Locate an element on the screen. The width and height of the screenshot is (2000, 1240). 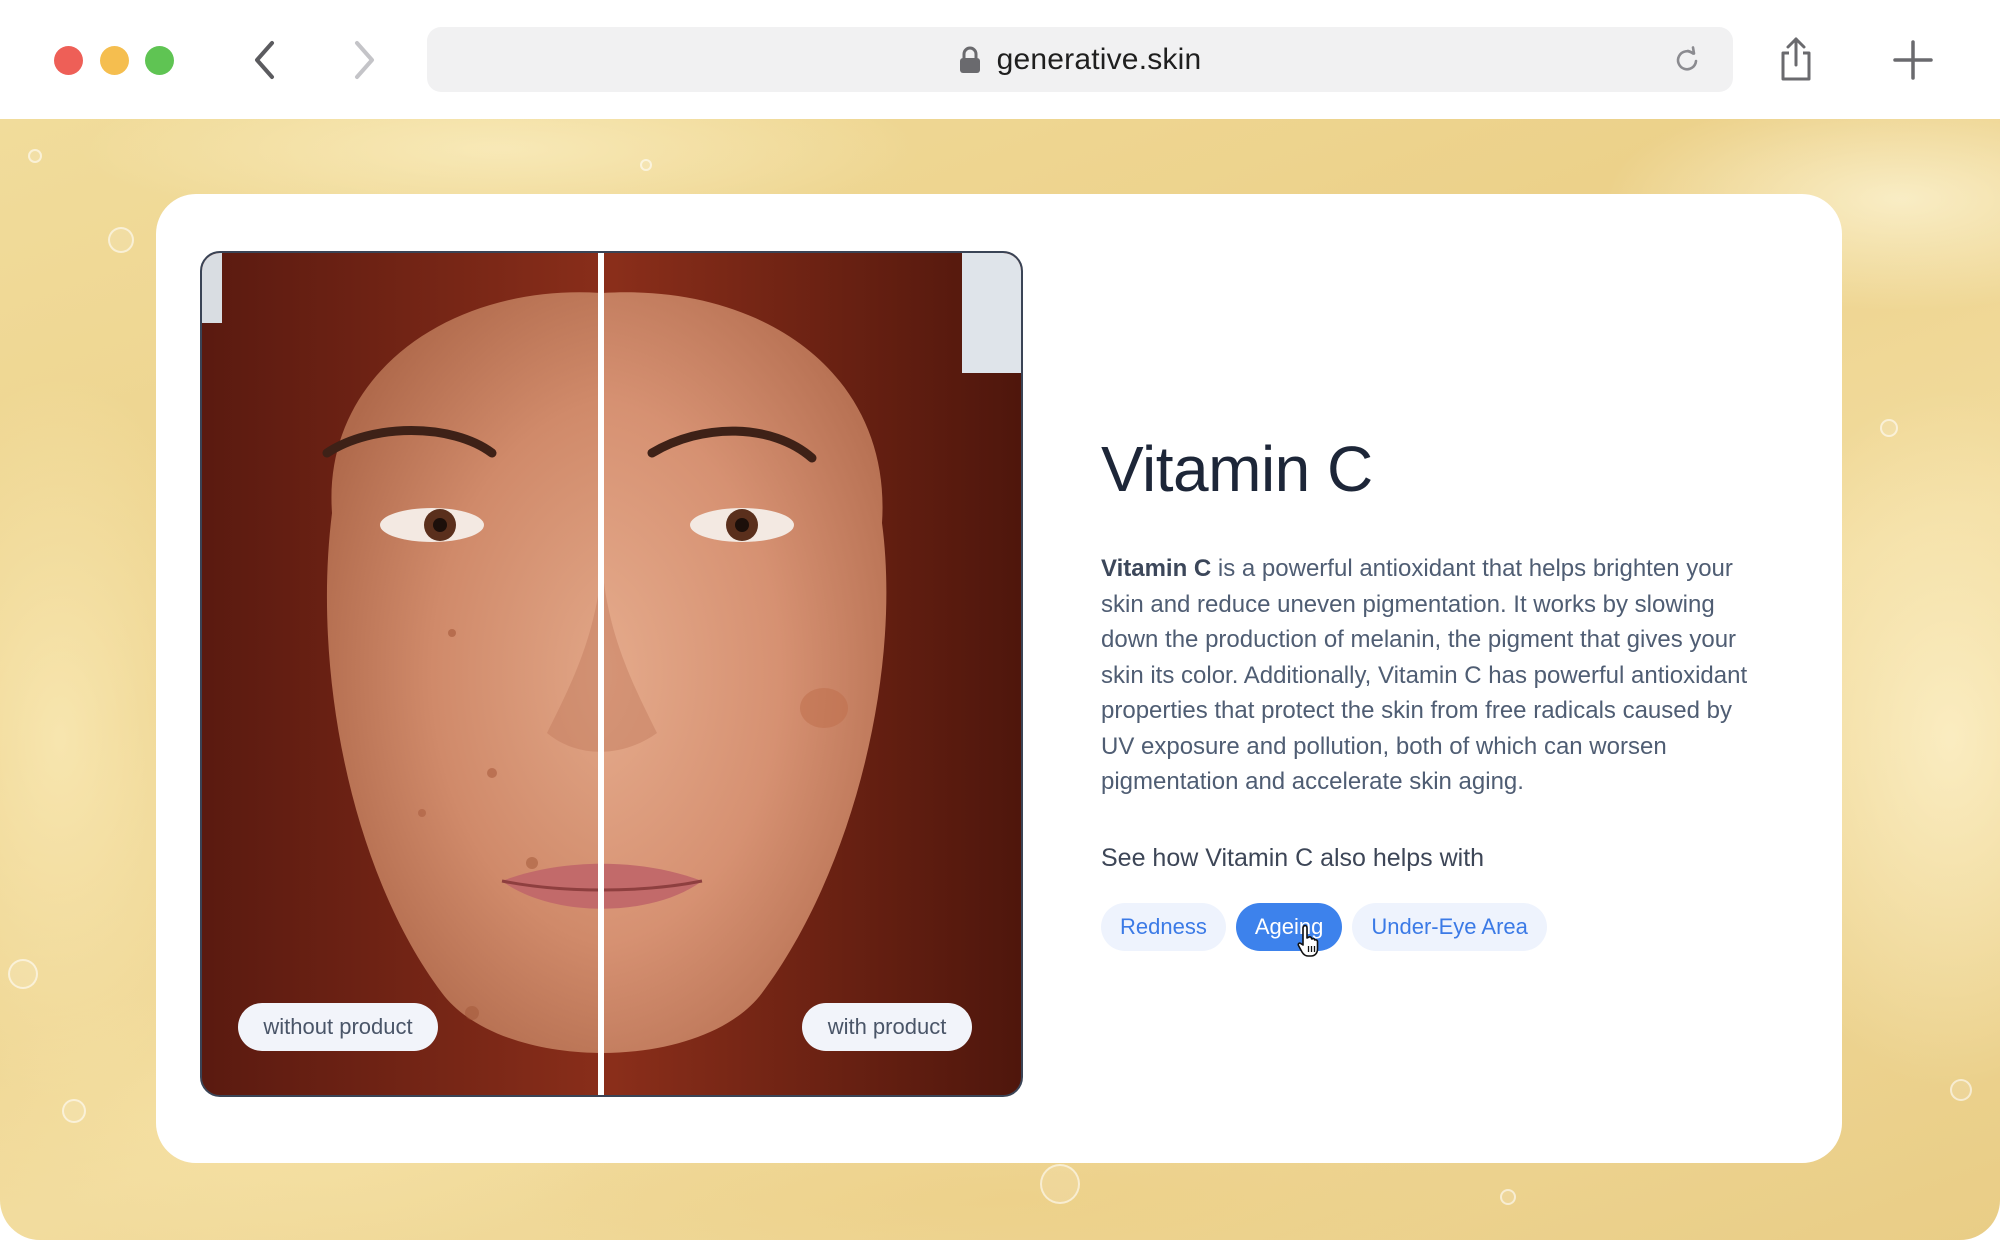
helps-with-heading: See how Vitamin C also helps with is located at coordinates (1293, 858).